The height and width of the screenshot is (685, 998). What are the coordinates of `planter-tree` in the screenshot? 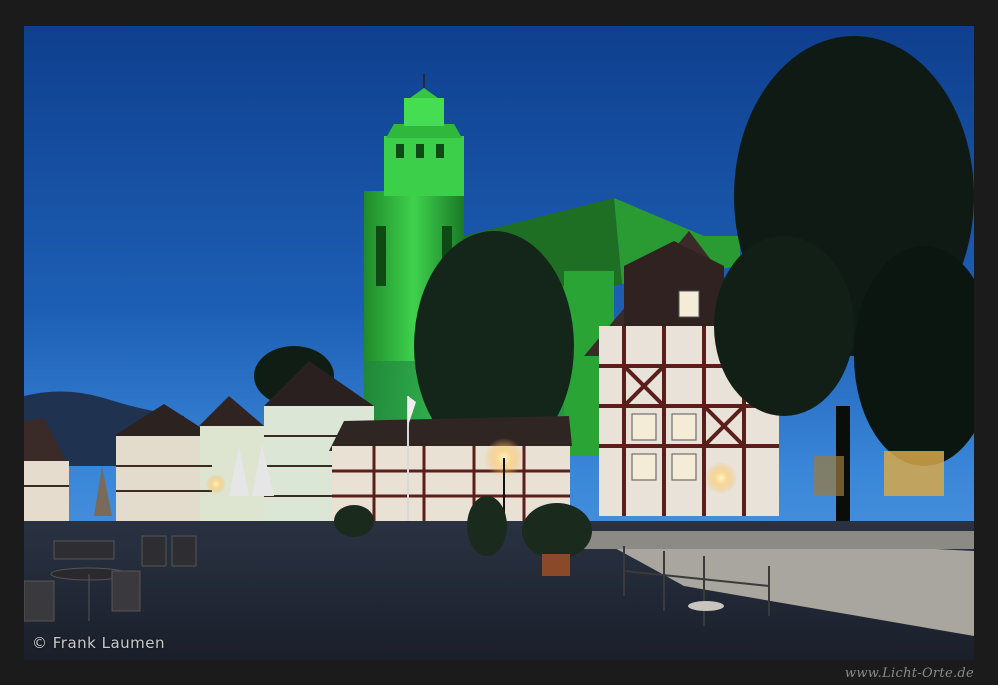 It's located at (487, 526).